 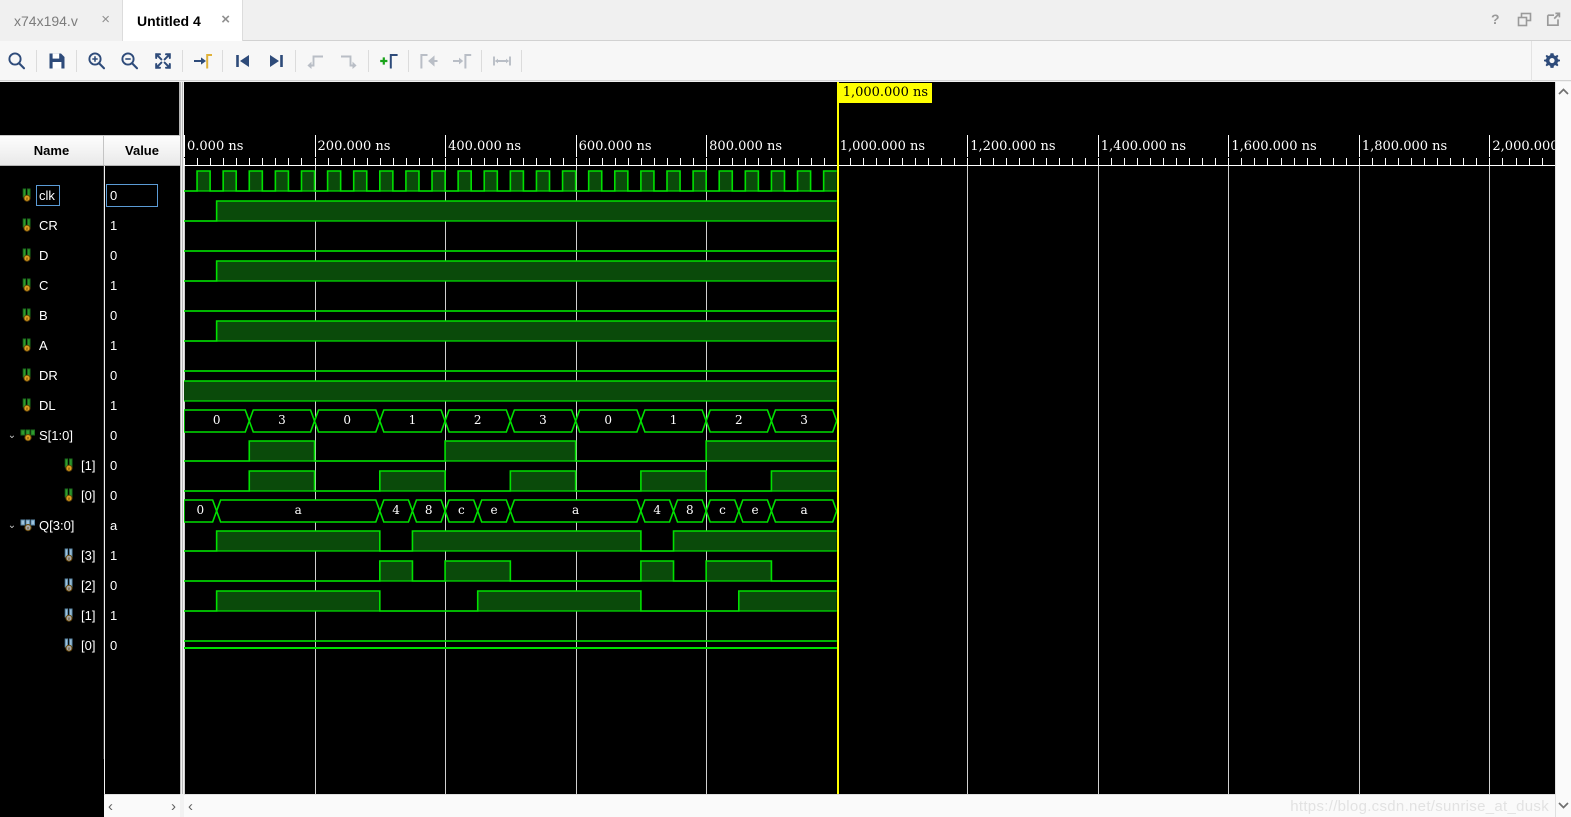 I want to click on signal-row-2: v [2], so click(x=51, y=585).